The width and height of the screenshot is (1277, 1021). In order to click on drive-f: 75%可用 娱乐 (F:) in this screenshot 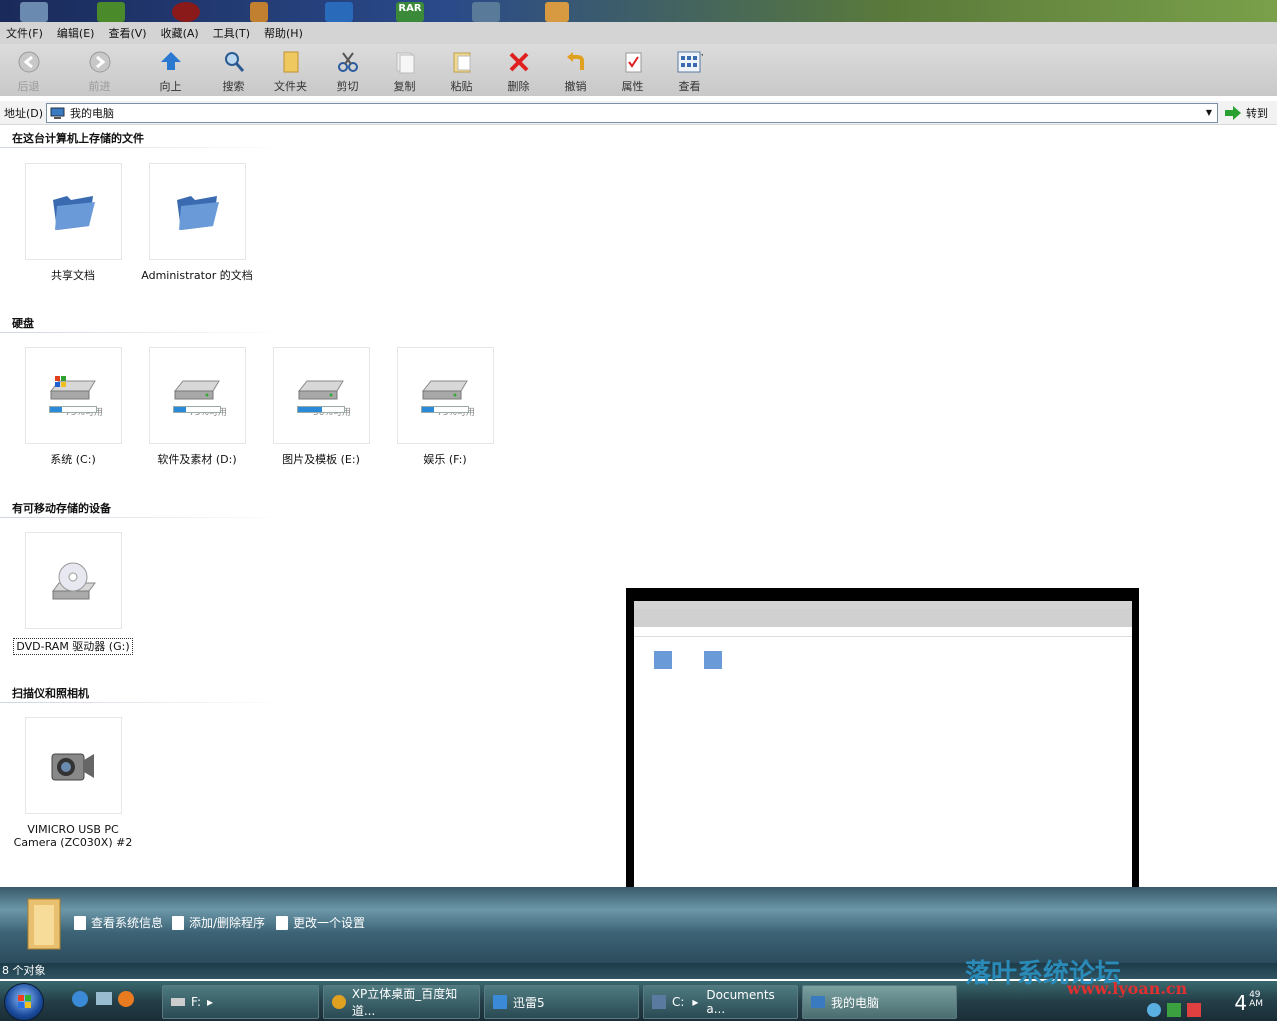, I will do `click(445, 406)`.